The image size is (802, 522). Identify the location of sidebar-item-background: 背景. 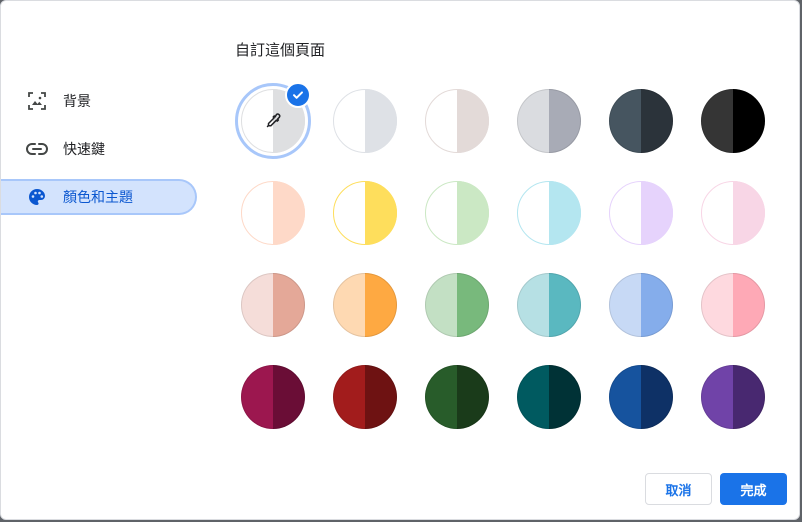
(99, 101).